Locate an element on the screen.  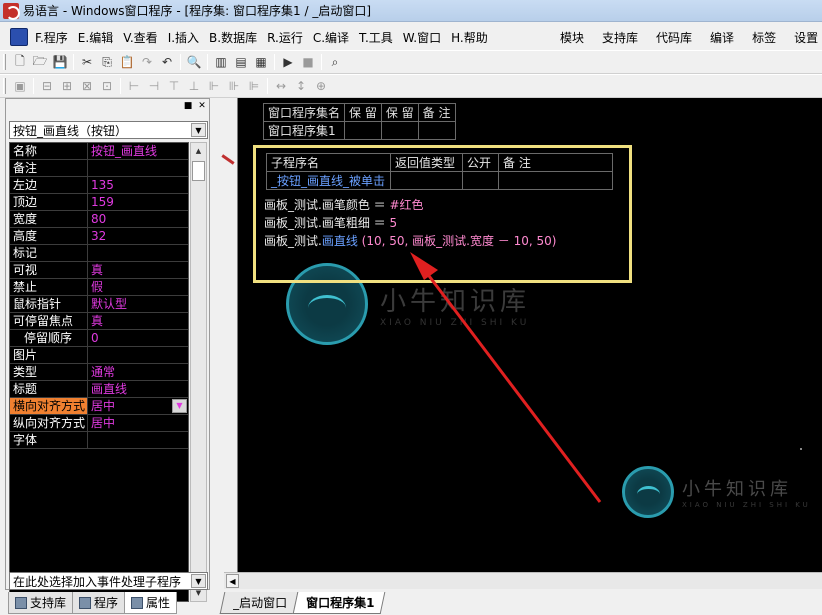
menu-insert: I.插入 is located at coordinates (183, 37).